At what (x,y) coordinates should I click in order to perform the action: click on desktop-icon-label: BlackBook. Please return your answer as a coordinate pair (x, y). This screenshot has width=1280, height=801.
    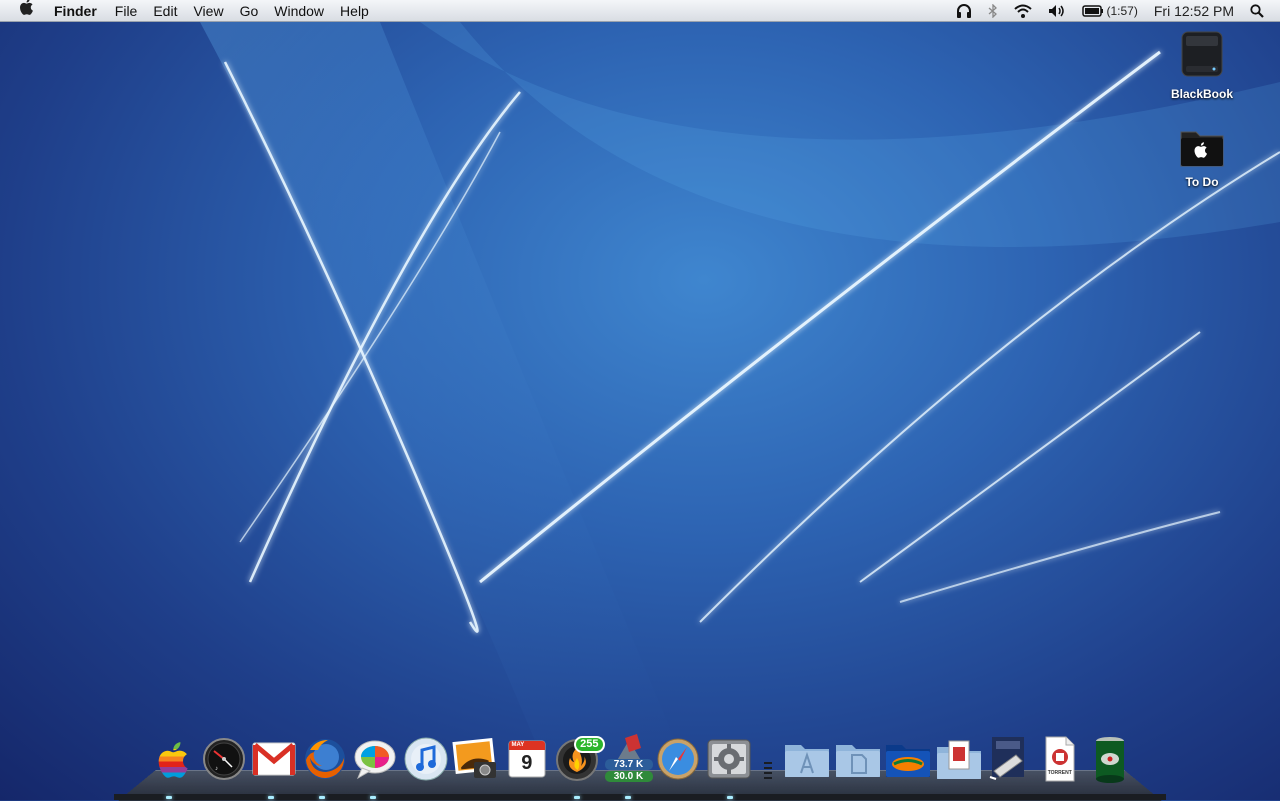
    Looking at the image, I should click on (1202, 94).